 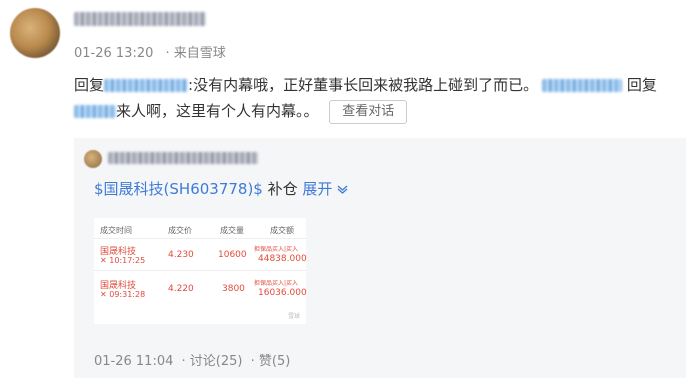 What do you see at coordinates (271, 361) in the screenshot?
I see `likes-link: · 赞(5)` at bounding box center [271, 361].